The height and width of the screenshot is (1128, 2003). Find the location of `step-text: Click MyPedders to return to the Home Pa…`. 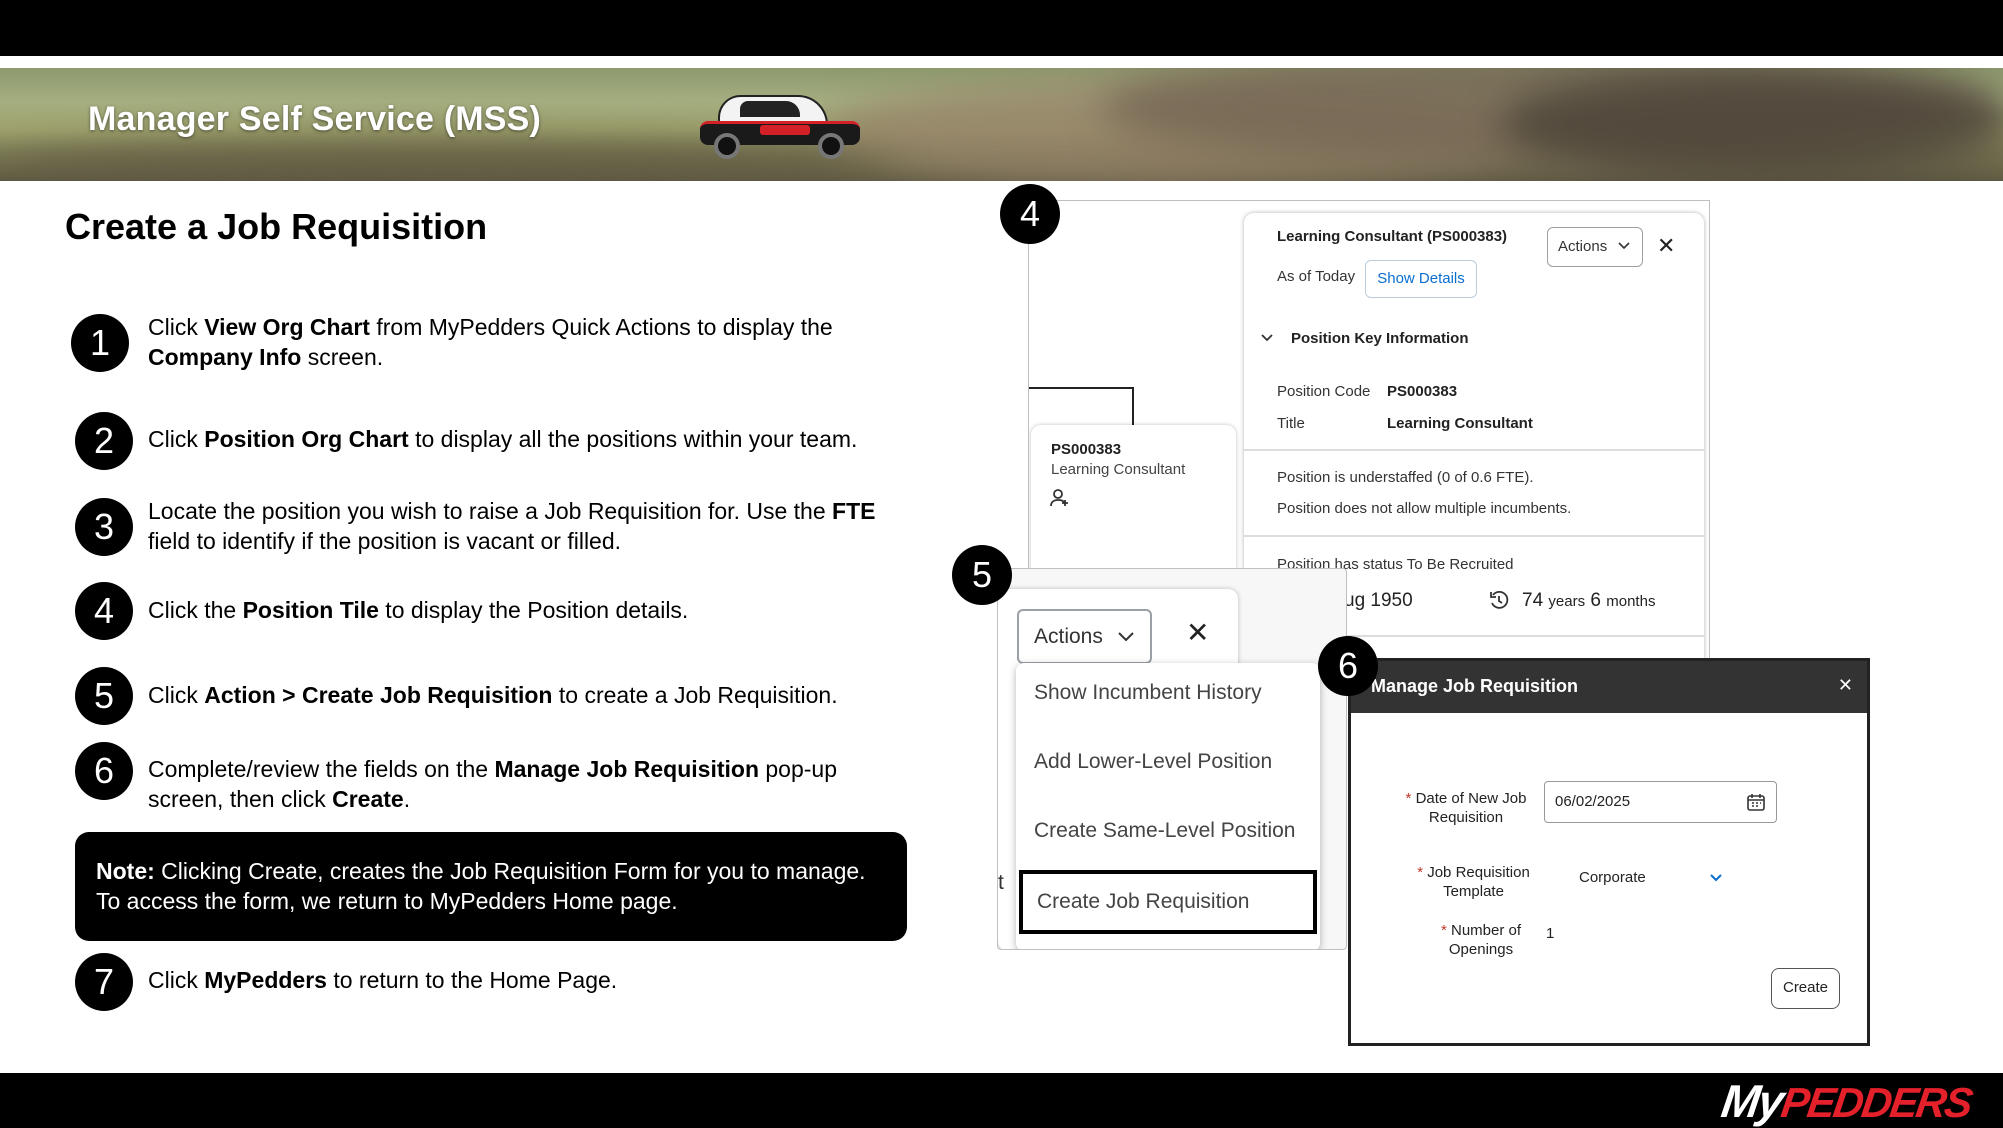

step-text: Click MyPedders to return to the Home Pa… is located at coordinates (383, 980).